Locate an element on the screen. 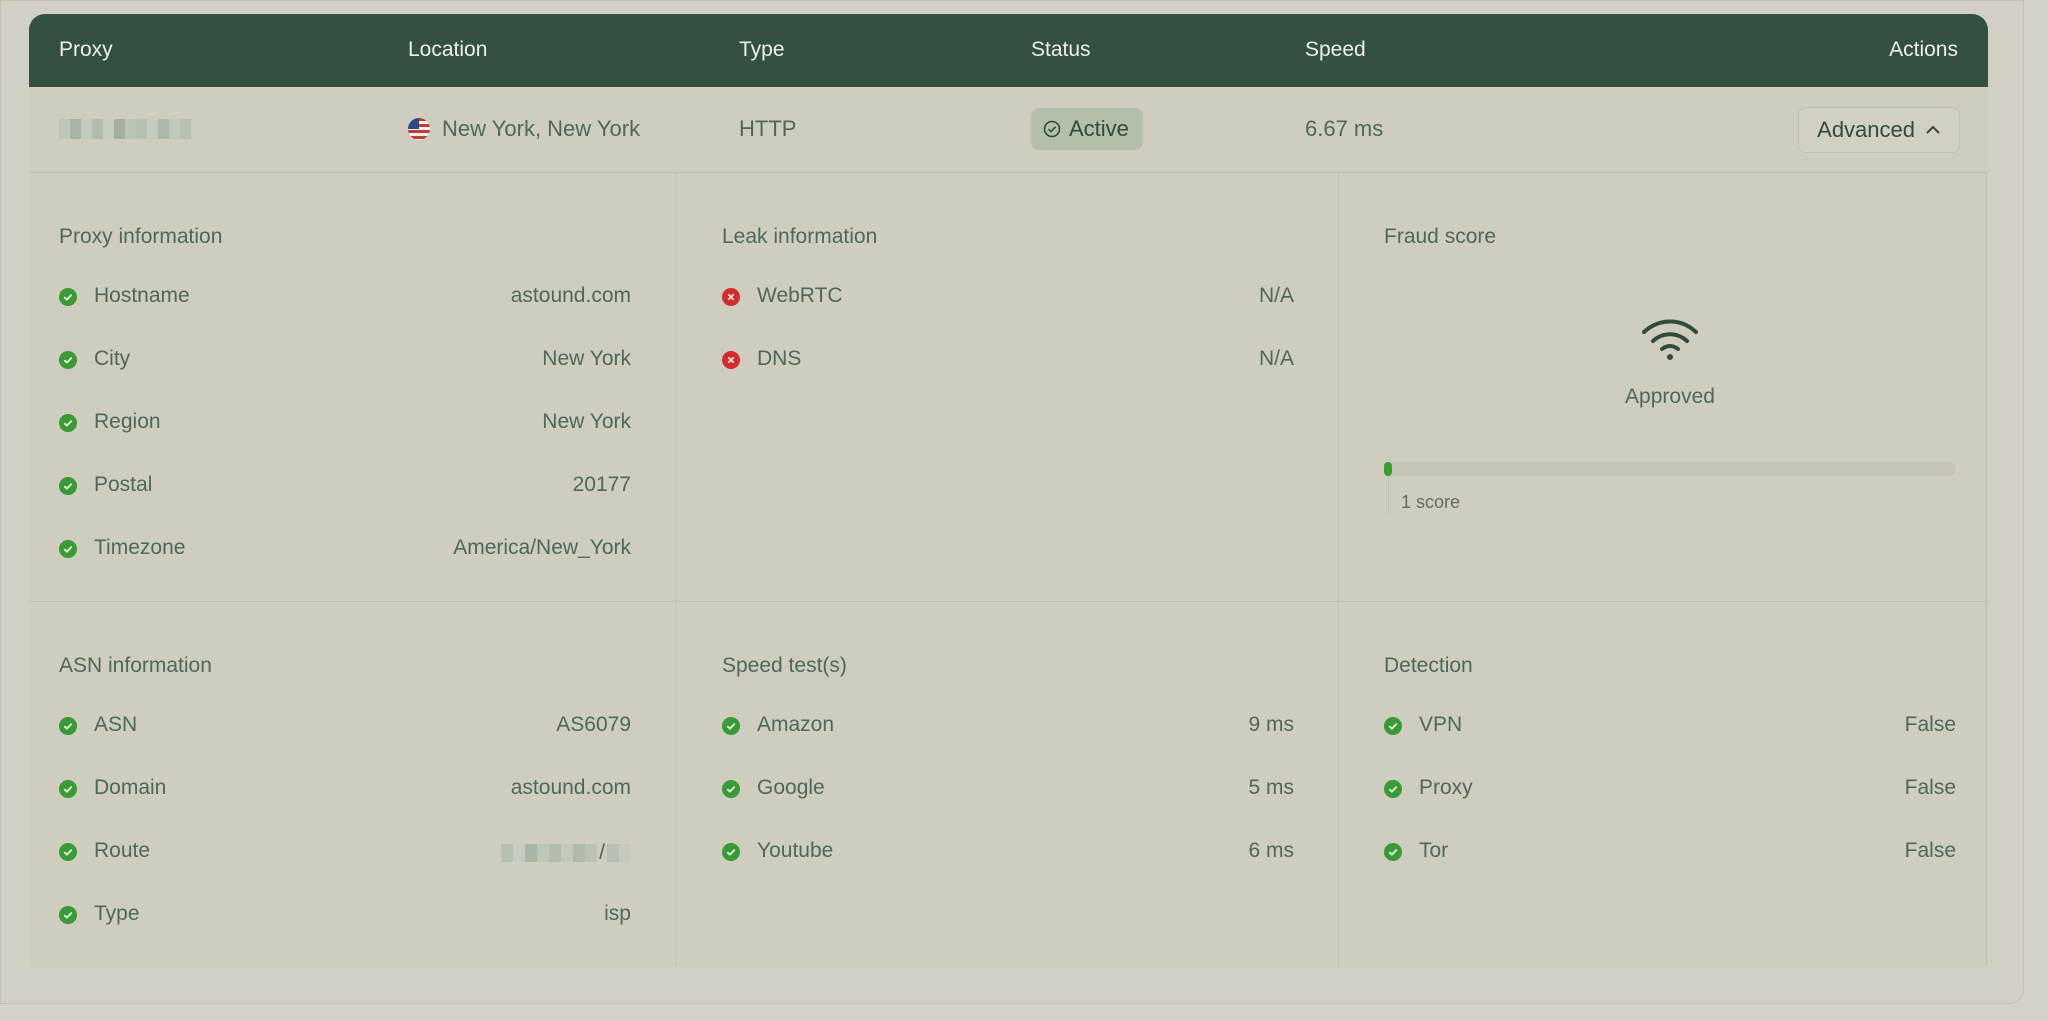  leak-information-panel: Leak information WebRTC N/A DNS N/A is located at coordinates (1008, 386).